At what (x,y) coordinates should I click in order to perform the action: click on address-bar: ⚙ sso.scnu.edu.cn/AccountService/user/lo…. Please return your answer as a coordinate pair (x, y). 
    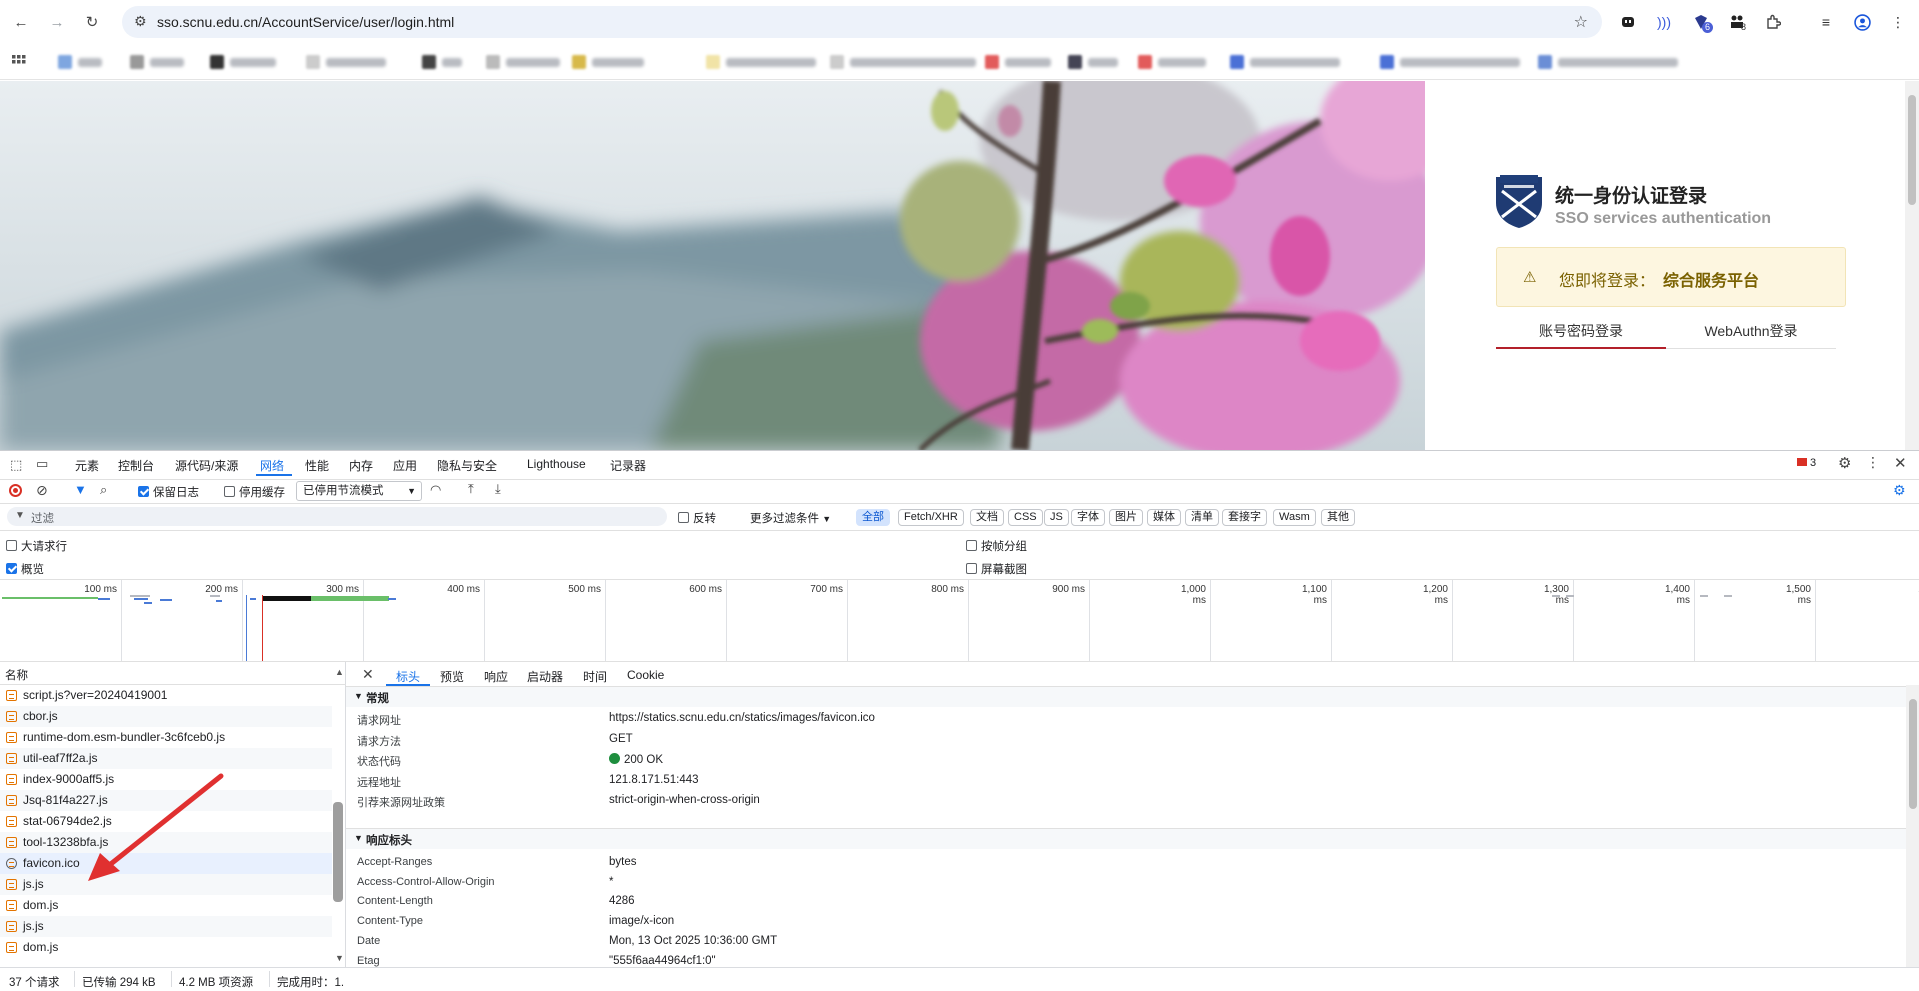
    Looking at the image, I should click on (862, 22).